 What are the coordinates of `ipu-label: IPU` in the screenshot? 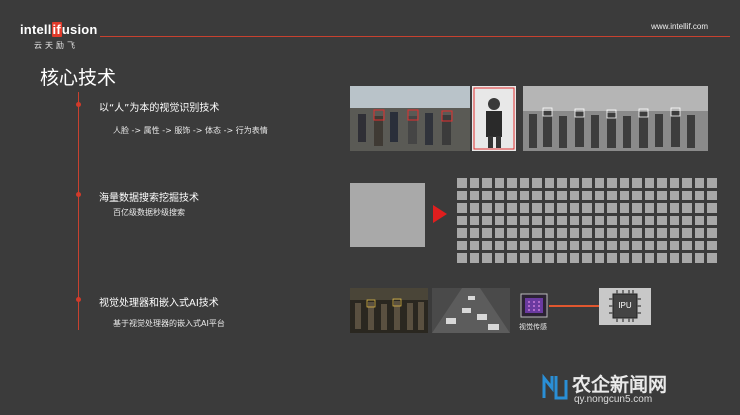 It's located at (625, 305).